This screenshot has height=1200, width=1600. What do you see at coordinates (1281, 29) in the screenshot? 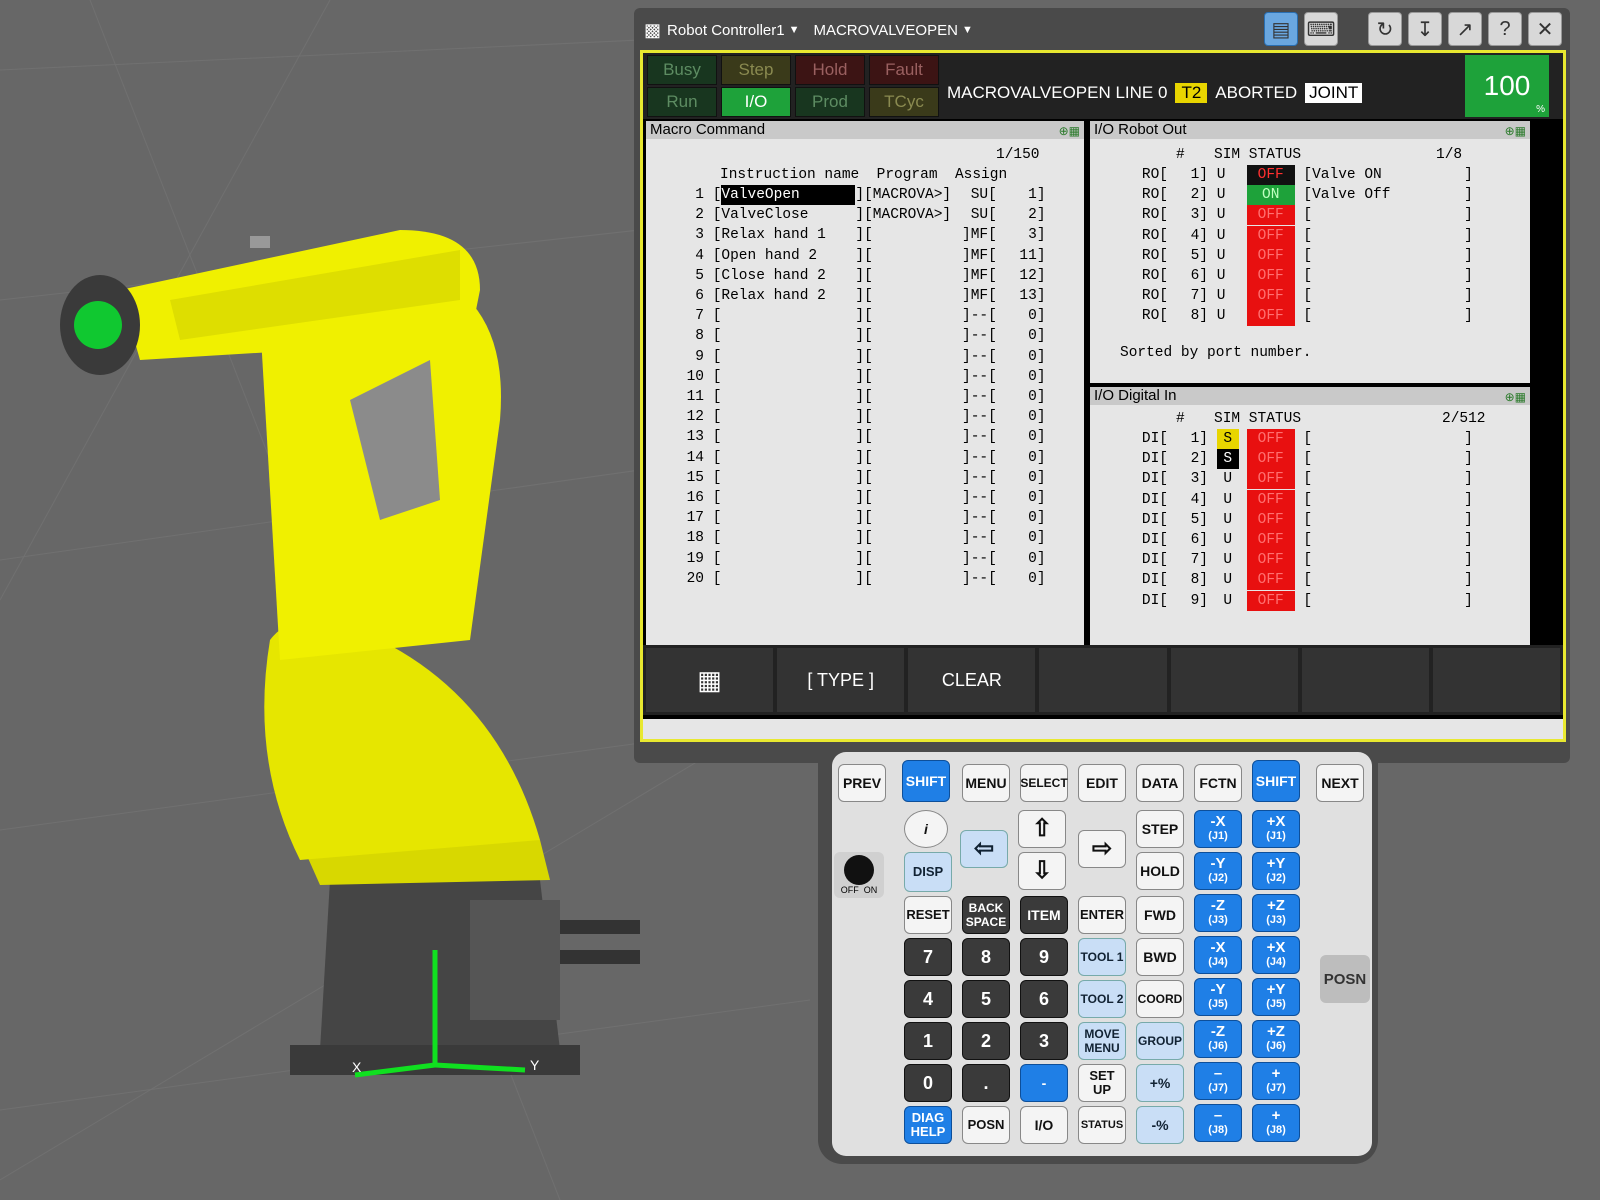
I see `pendant-view-icon: ▤` at bounding box center [1281, 29].